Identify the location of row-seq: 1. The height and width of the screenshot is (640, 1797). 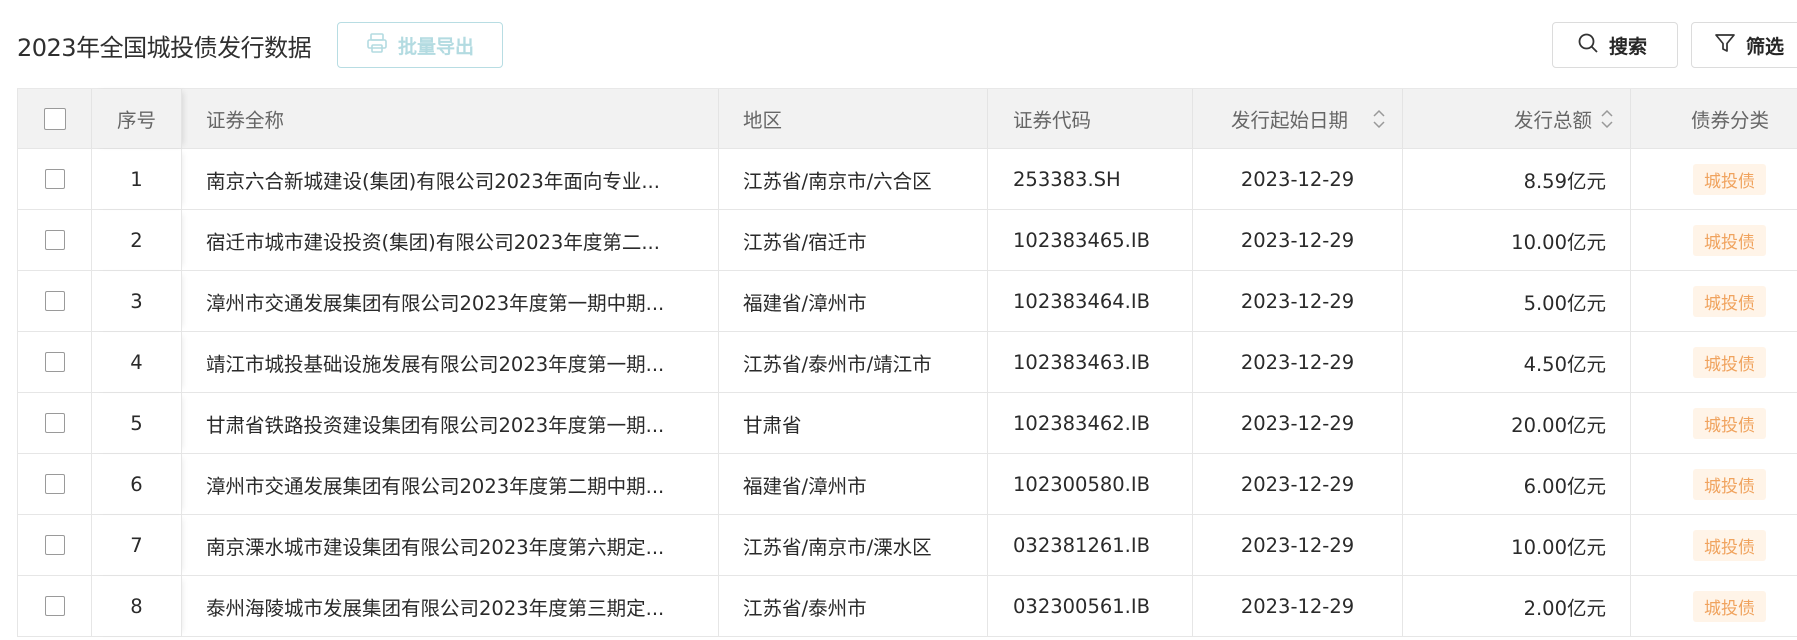
(137, 179).